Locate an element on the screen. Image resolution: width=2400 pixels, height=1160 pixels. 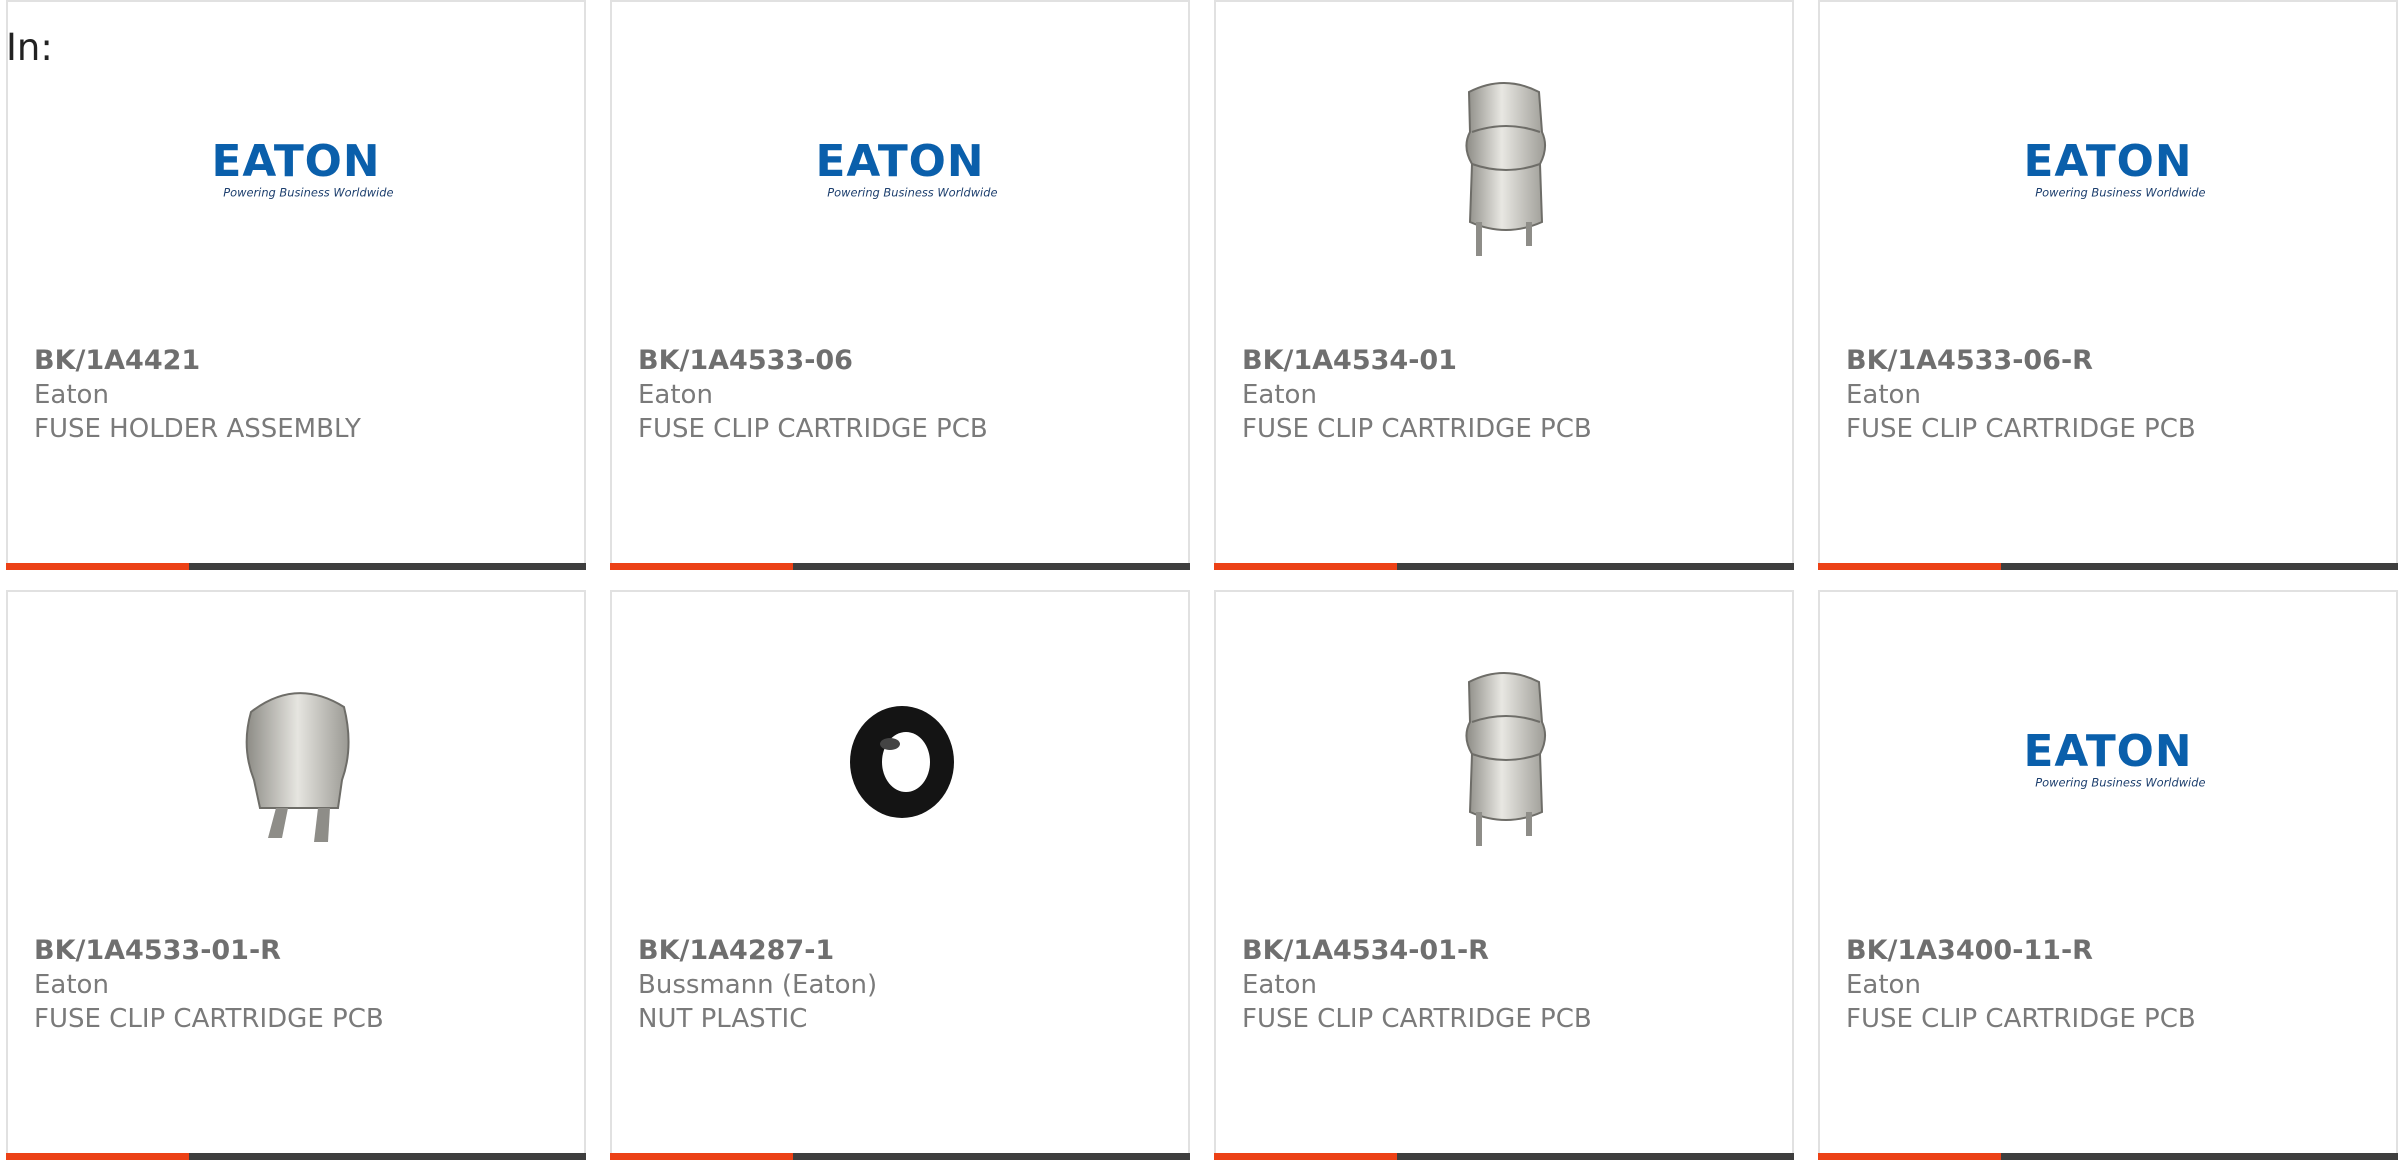
filter-label: In: is located at coordinates (29, 47).